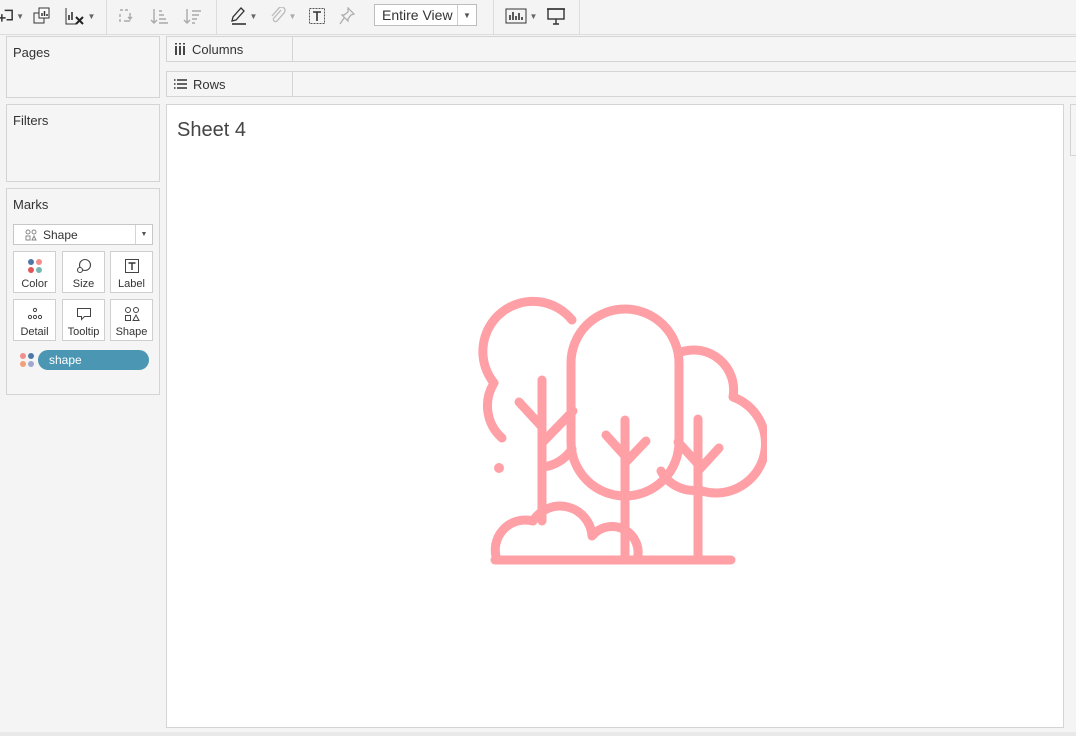 This screenshot has height=736, width=1076. I want to click on label-icon, so click(131, 266).